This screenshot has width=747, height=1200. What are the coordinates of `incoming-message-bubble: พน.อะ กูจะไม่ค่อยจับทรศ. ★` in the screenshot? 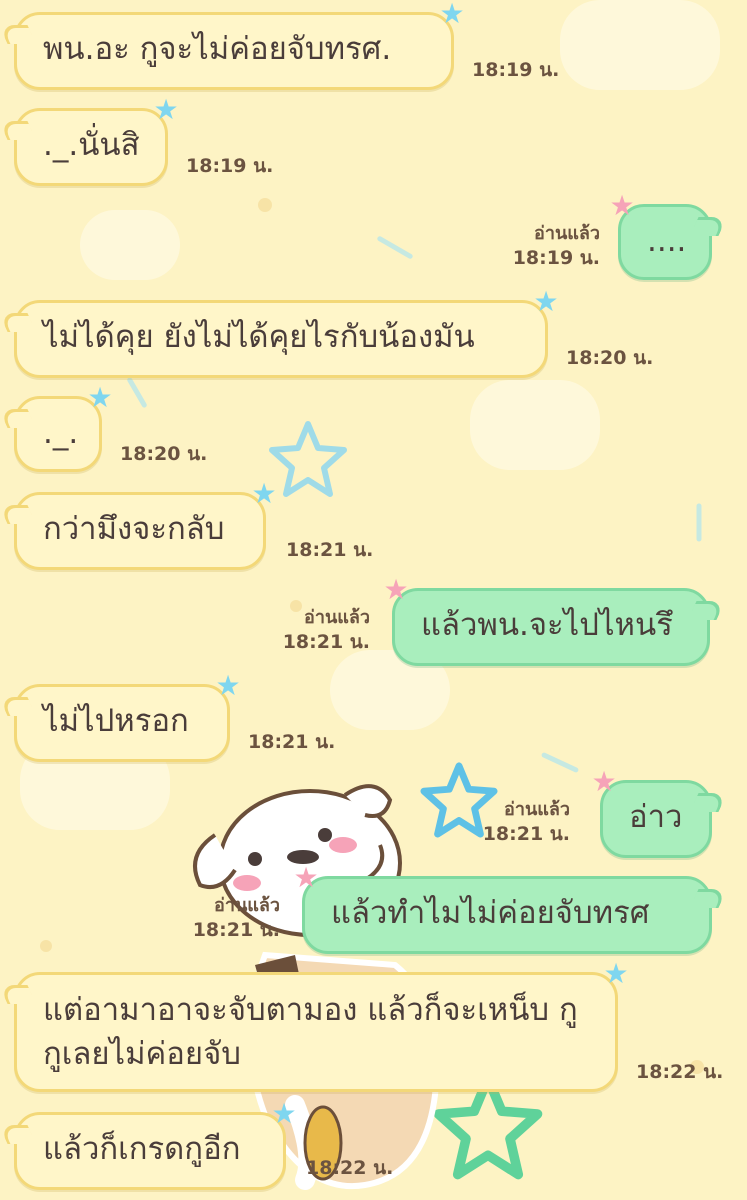 It's located at (239, 45).